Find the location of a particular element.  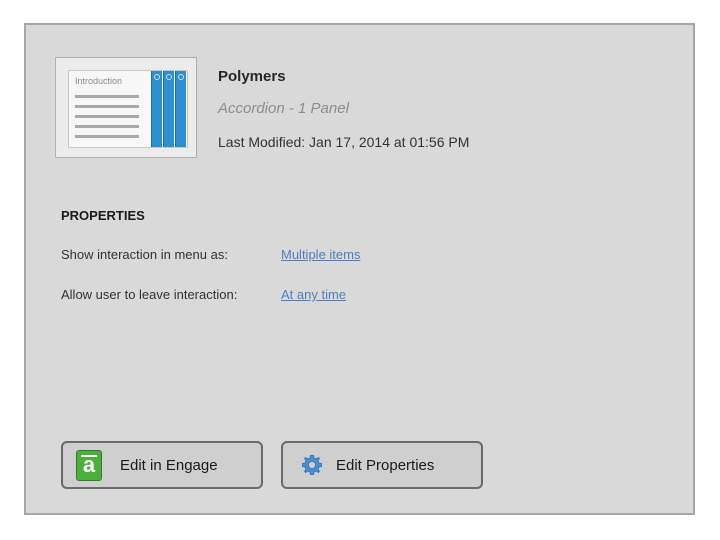

edit-properties-label: Edit Properties is located at coordinates (385, 465).